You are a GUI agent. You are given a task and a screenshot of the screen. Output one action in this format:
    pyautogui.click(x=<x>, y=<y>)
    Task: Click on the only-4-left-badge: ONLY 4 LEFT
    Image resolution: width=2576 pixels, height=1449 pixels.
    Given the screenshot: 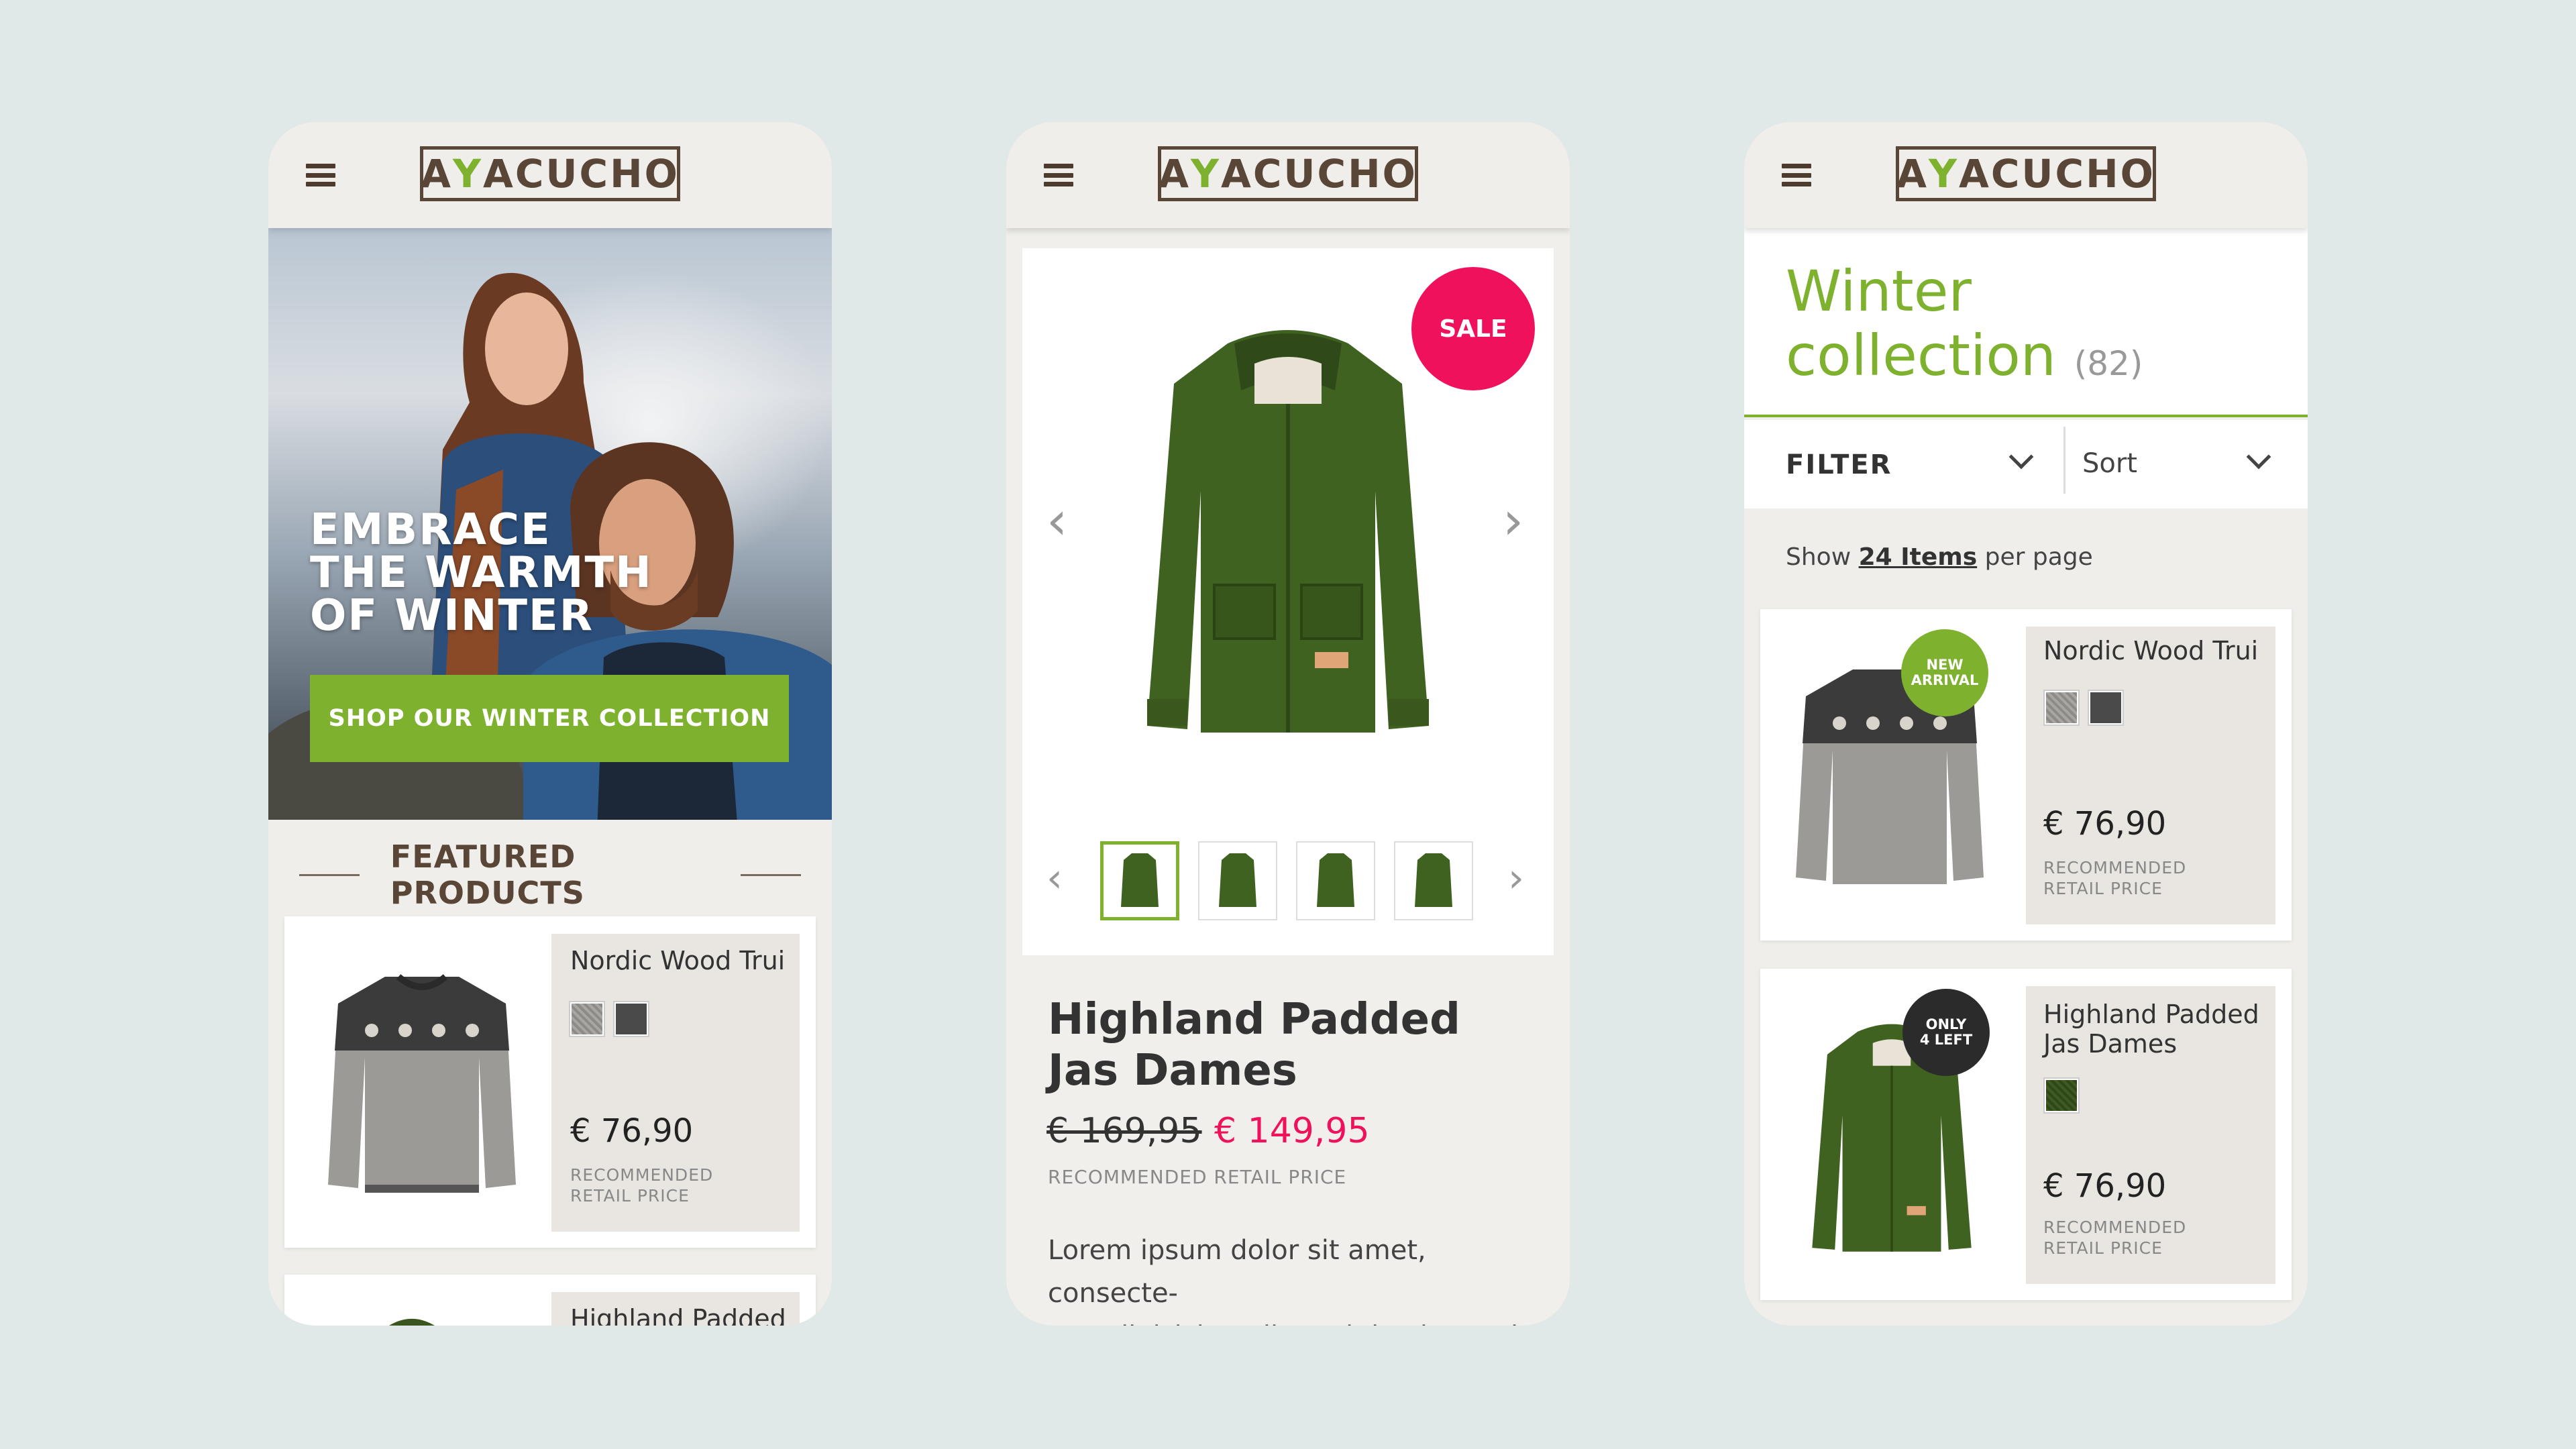 What is the action you would take?
    pyautogui.click(x=1946, y=1032)
    